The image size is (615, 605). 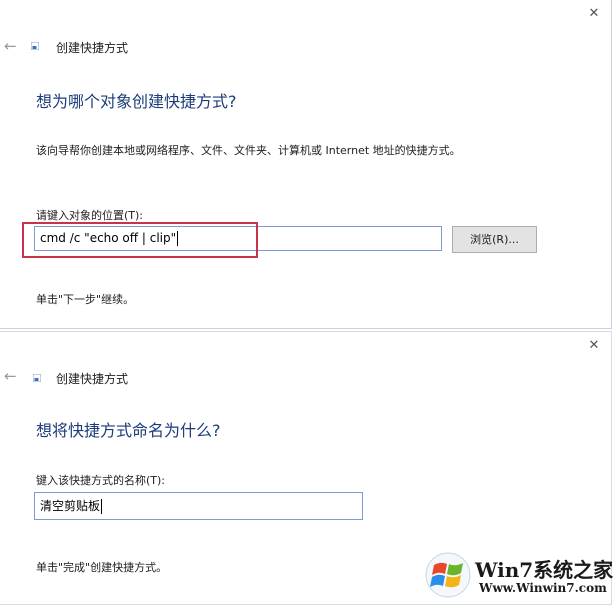 I want to click on highlight-annotation-box, so click(x=140, y=240).